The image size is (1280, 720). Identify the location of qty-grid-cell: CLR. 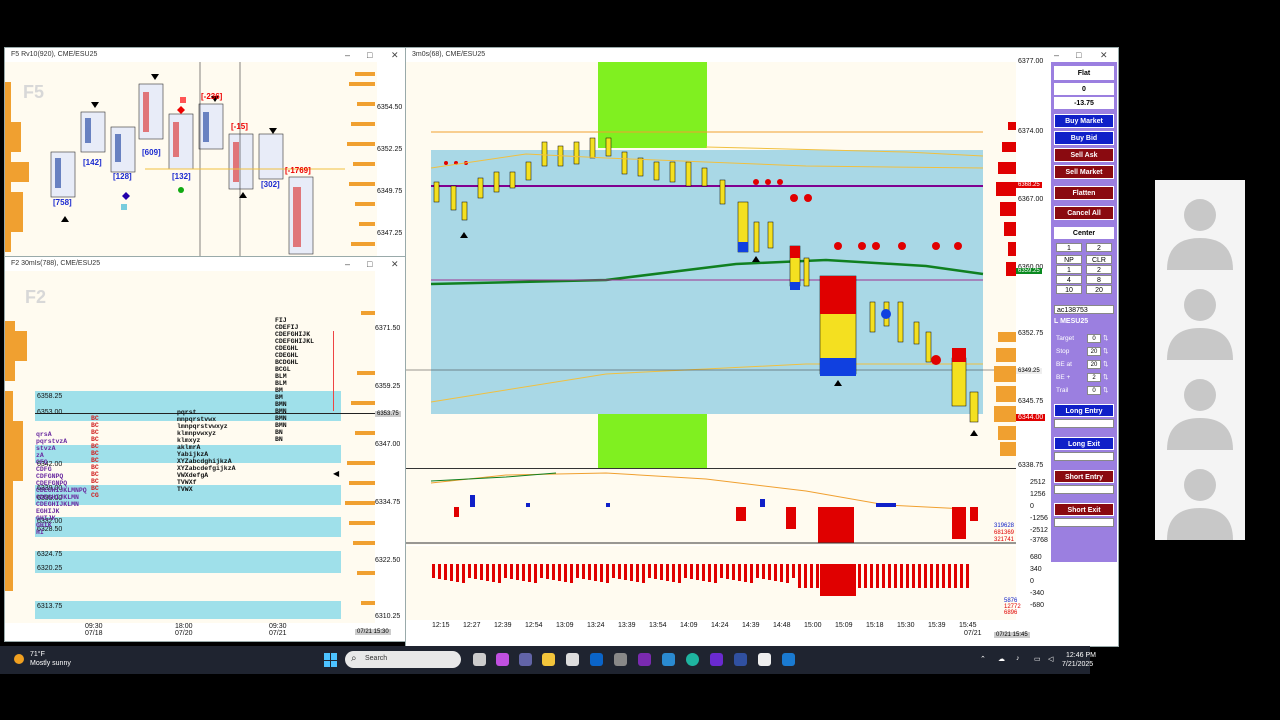
(1099, 259).